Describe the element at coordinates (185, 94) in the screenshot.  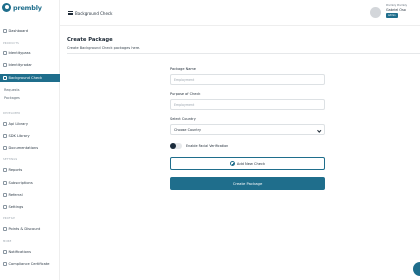
I see `purpose-label: Purpose of Check` at that location.